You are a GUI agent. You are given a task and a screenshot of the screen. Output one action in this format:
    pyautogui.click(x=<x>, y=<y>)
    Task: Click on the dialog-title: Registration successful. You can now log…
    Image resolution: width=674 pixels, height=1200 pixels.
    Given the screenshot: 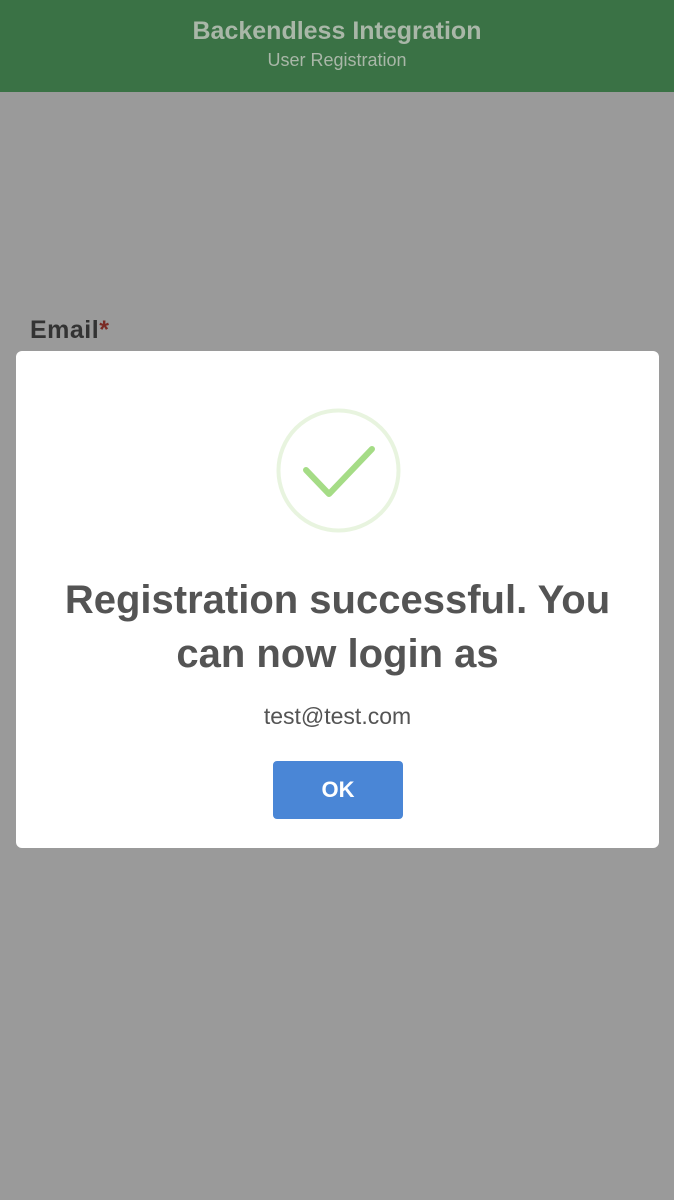 What is the action you would take?
    pyautogui.click(x=337, y=627)
    